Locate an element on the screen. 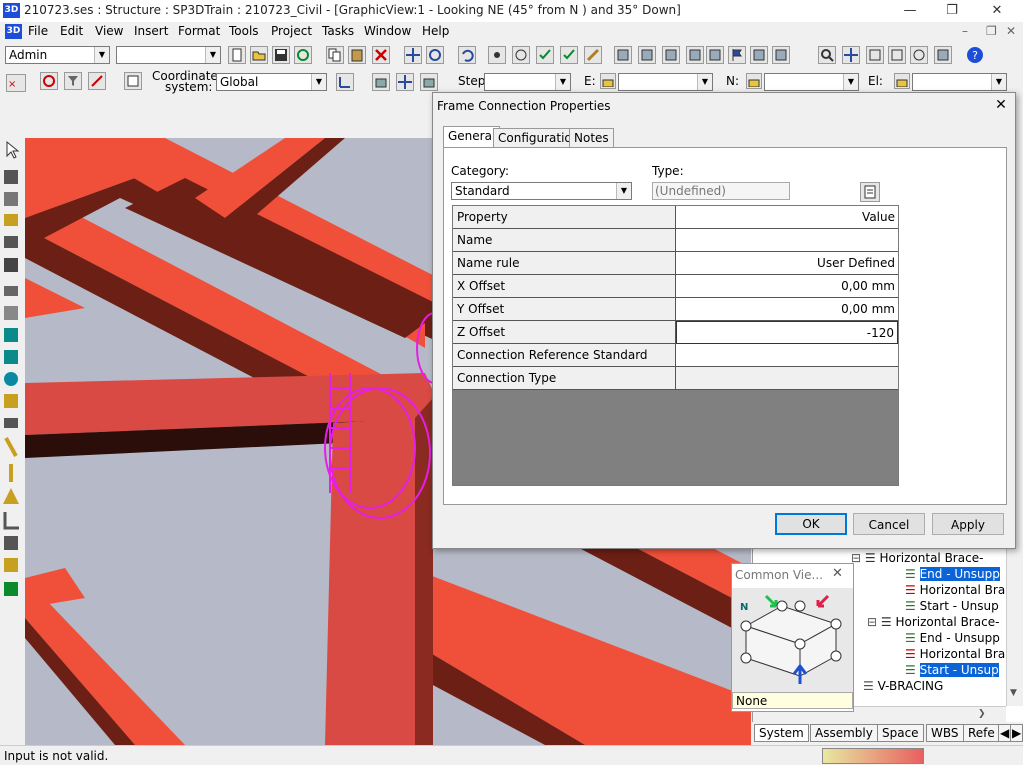  tree-item-5: ☰ End - Unsupp is located at coordinates (952, 638).